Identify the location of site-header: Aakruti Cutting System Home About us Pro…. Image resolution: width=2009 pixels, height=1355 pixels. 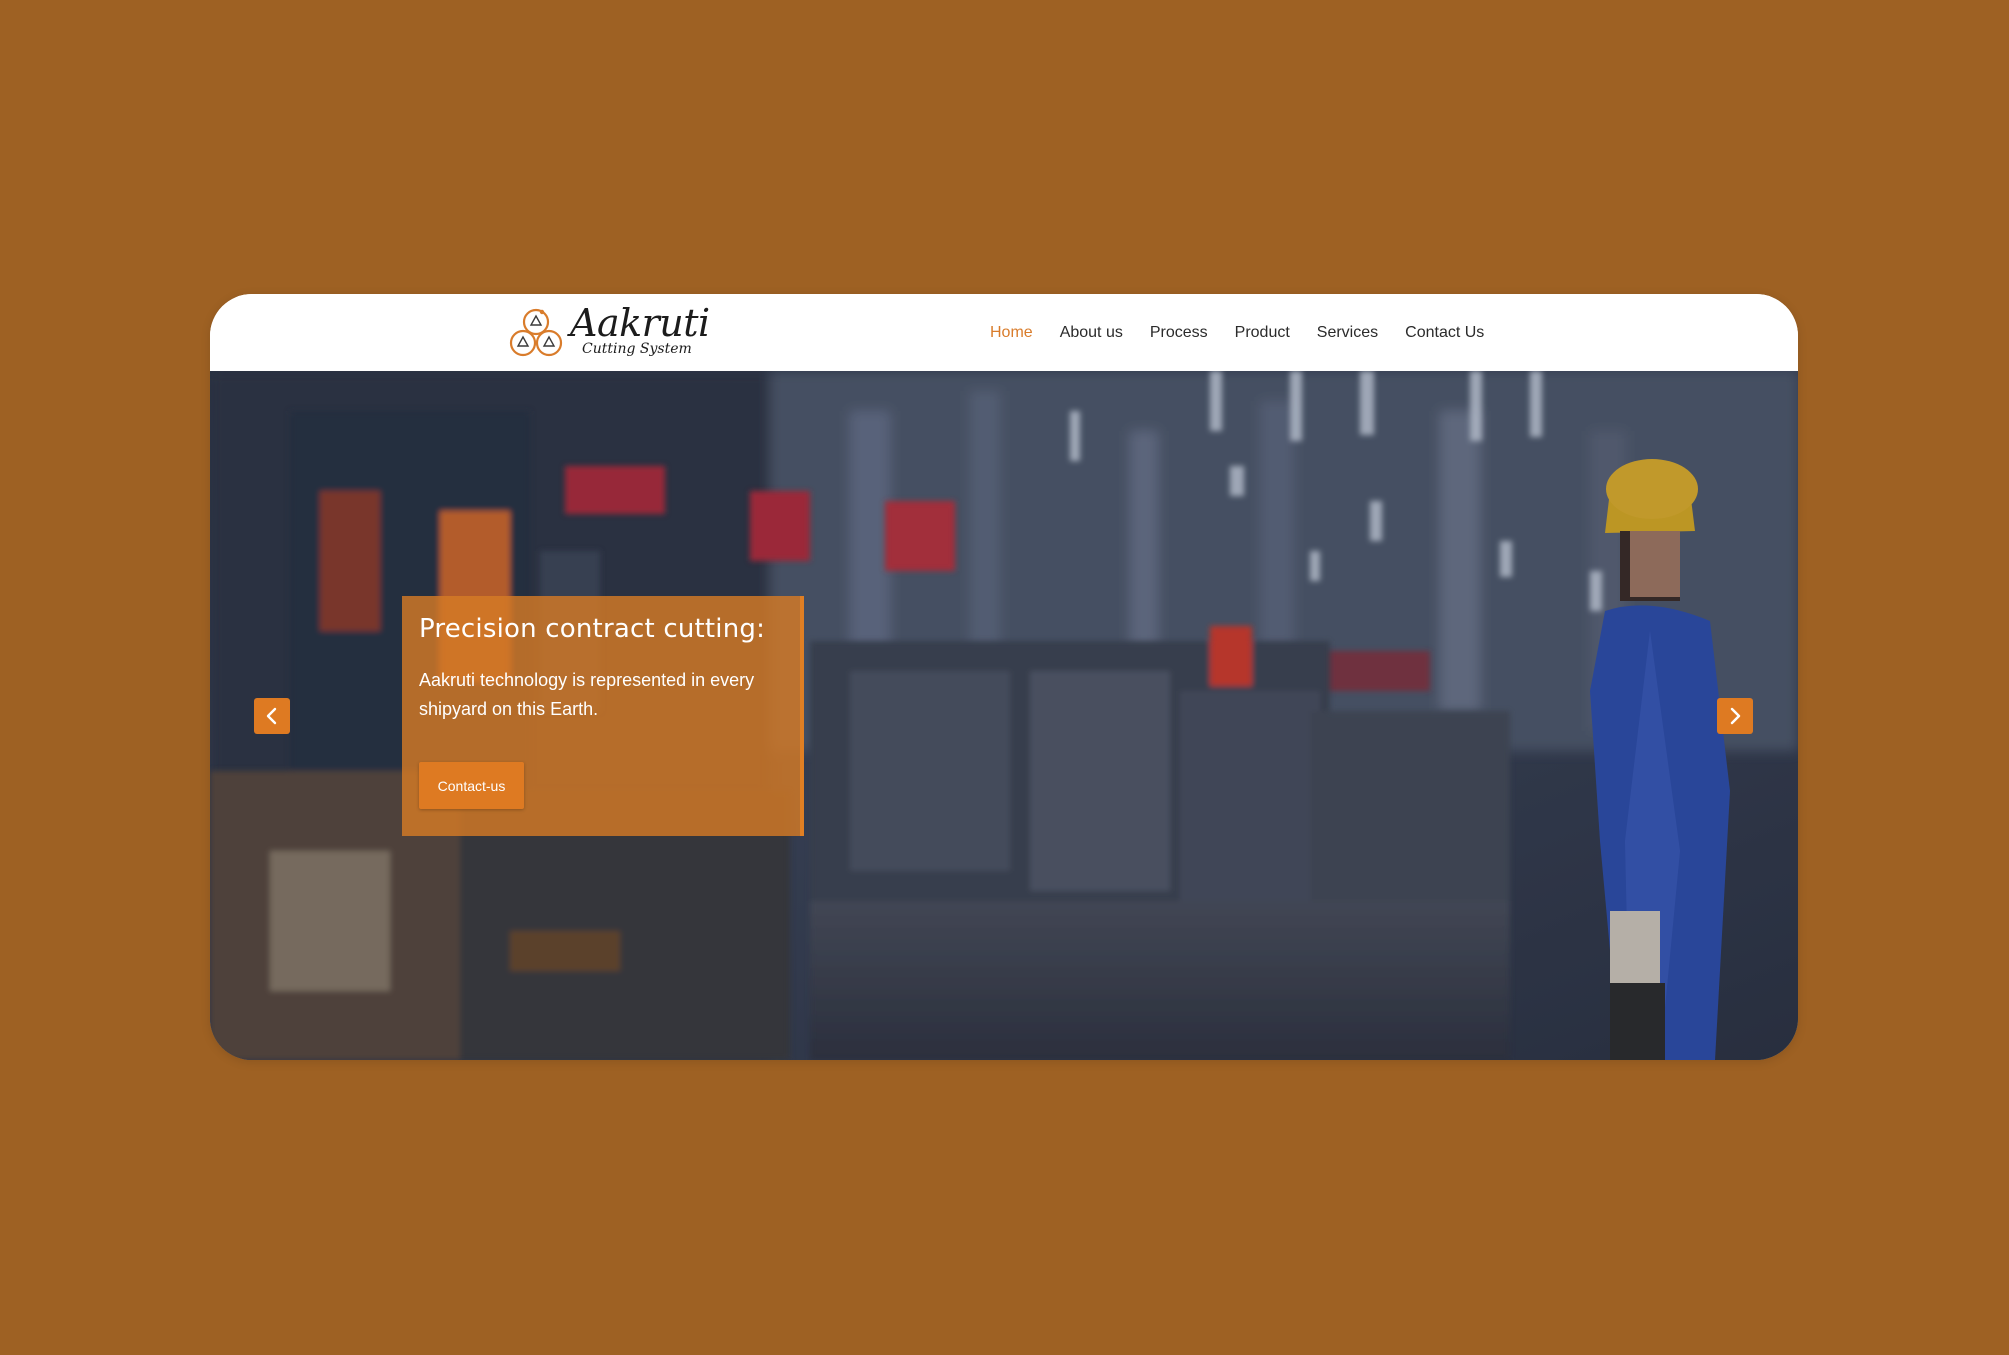
(1004, 332).